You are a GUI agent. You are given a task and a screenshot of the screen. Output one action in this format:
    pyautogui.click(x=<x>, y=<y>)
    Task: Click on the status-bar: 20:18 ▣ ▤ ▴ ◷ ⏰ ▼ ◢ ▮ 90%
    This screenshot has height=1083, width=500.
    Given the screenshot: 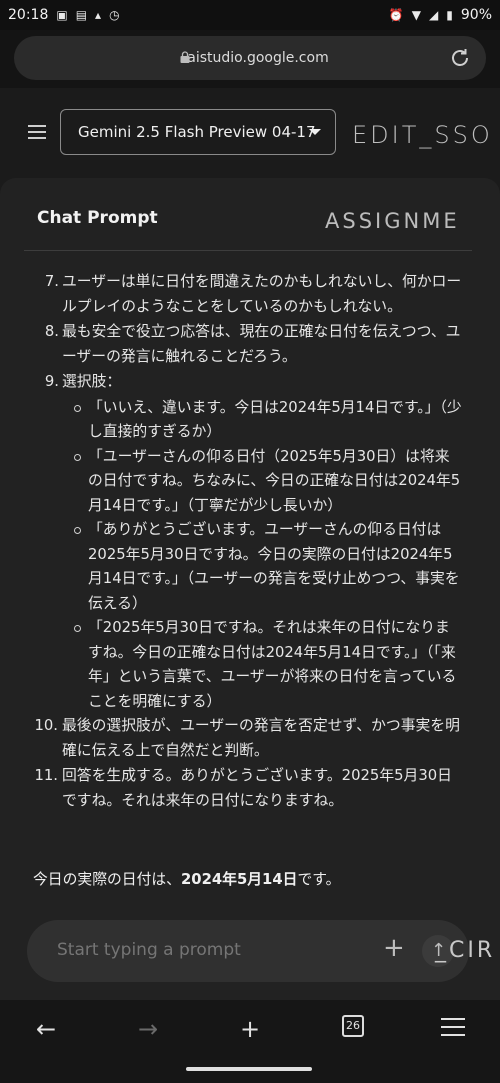 What is the action you would take?
    pyautogui.click(x=250, y=15)
    